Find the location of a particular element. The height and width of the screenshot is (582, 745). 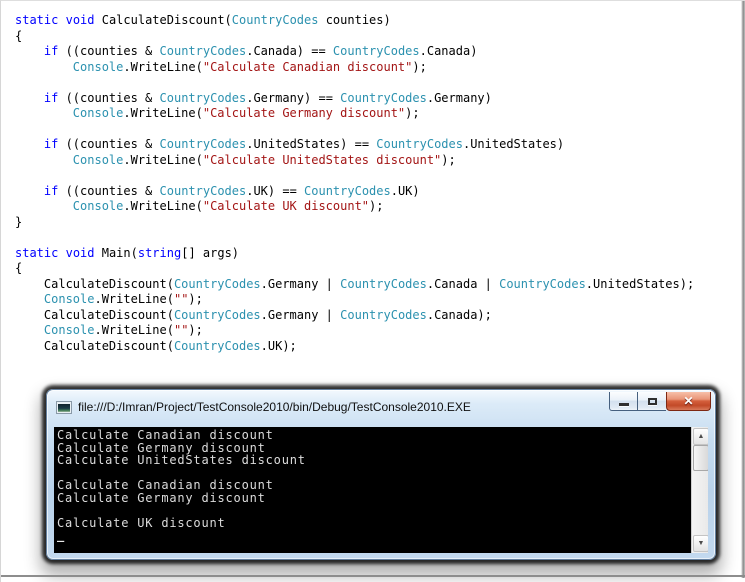

code-line: static void Main(string[] args) is located at coordinates (127, 252).